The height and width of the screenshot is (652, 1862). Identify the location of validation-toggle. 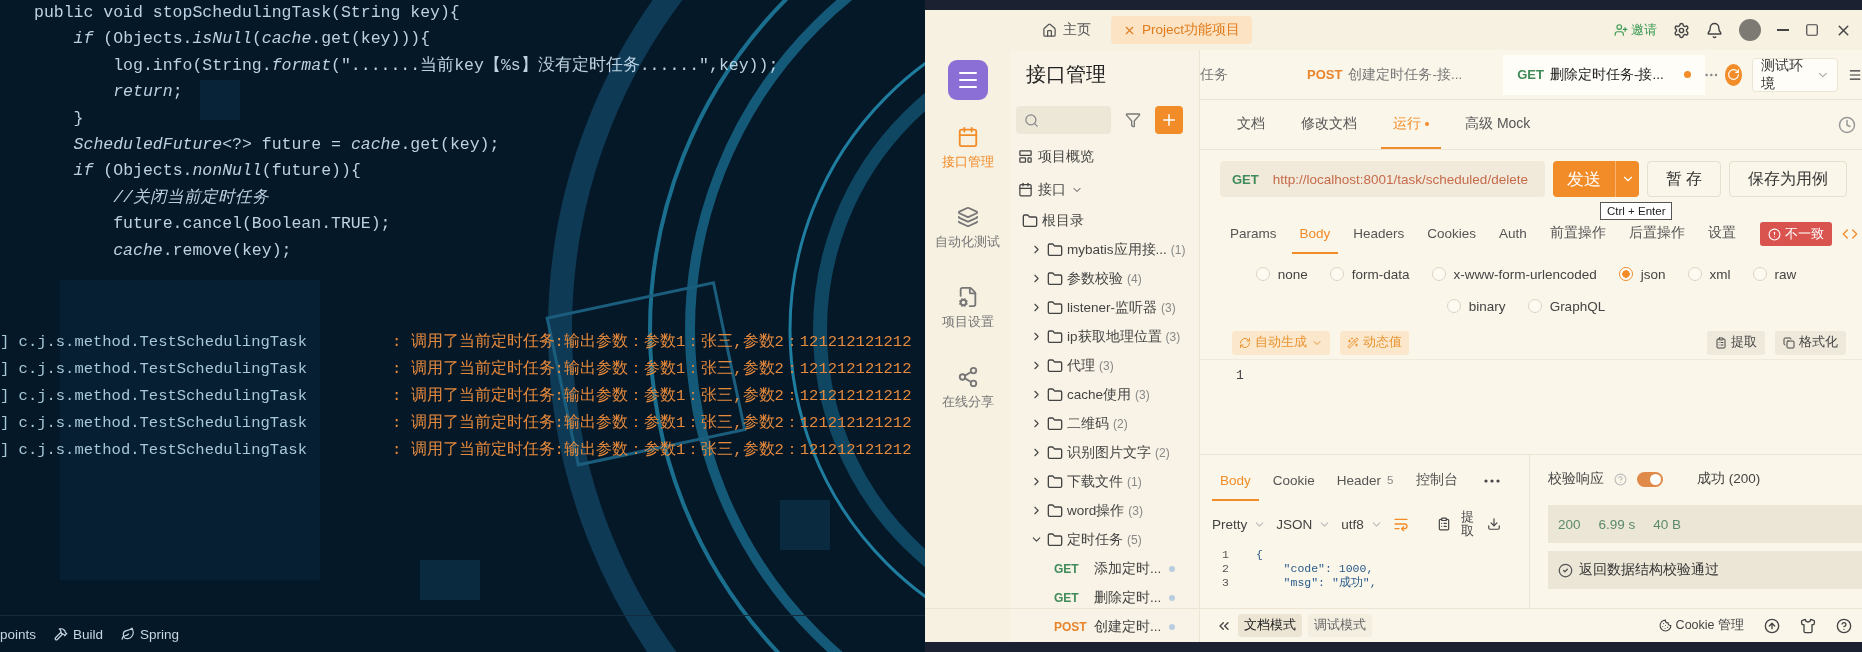
(1650, 479).